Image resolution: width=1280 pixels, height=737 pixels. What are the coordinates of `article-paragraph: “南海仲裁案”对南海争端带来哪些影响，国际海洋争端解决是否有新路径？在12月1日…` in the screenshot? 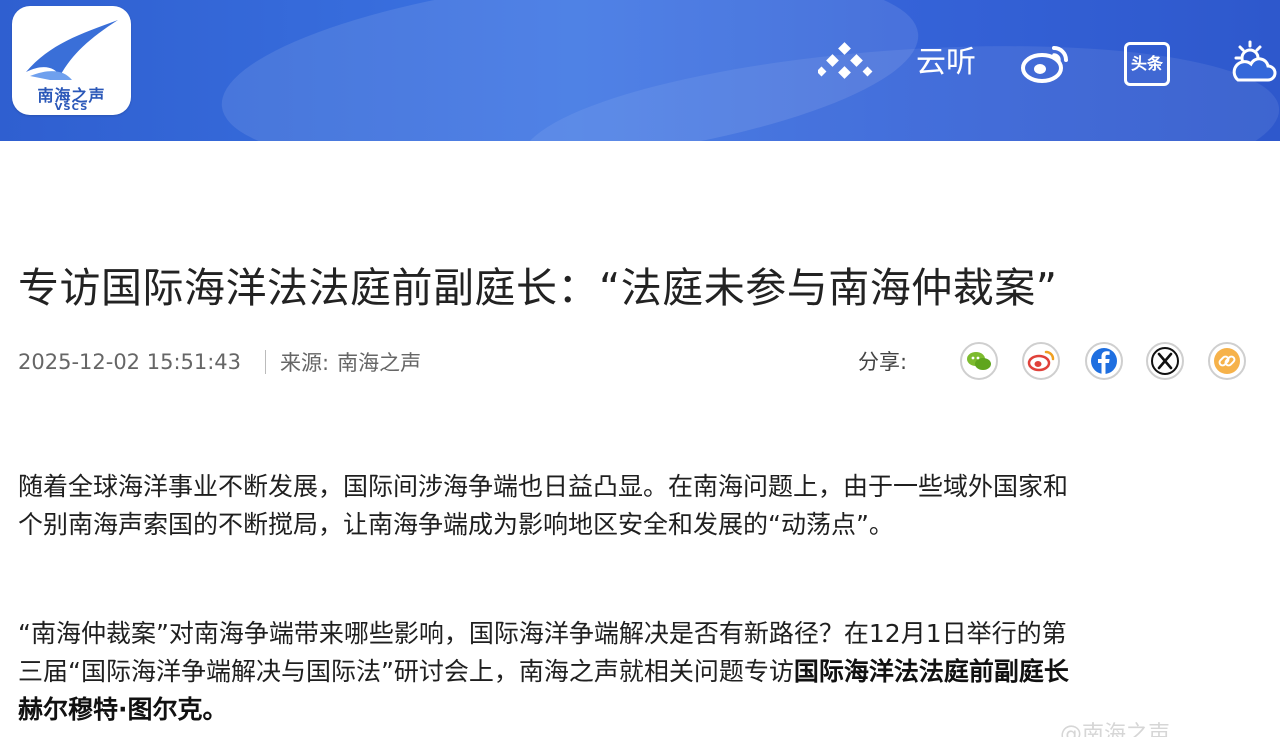 It's located at (638, 672).